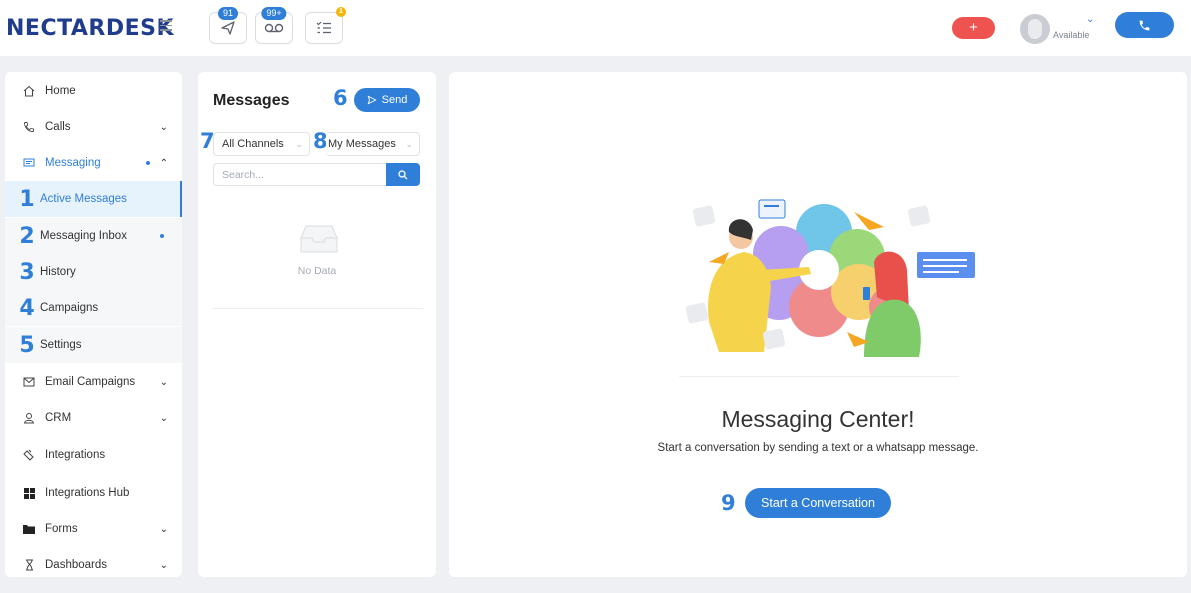 The image size is (1191, 593). What do you see at coordinates (90, 28) in the screenshot?
I see `logo: NECTARDESK` at bounding box center [90, 28].